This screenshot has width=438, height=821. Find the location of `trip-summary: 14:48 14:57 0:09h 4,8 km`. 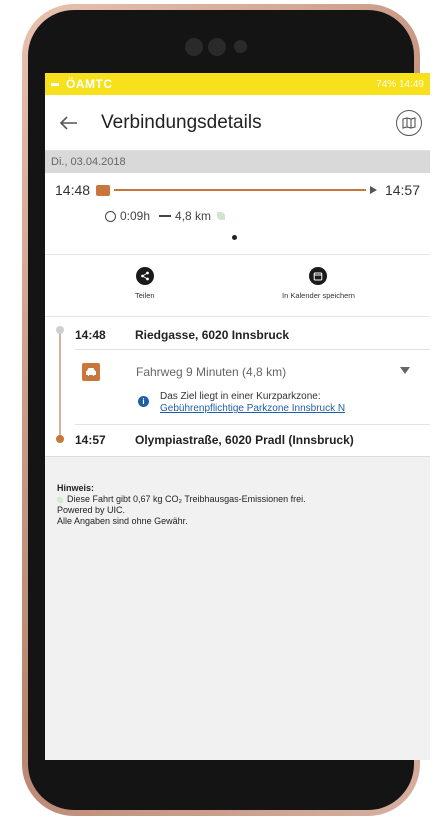

trip-summary: 14:48 14:57 0:09h 4,8 km is located at coordinates (237, 213).